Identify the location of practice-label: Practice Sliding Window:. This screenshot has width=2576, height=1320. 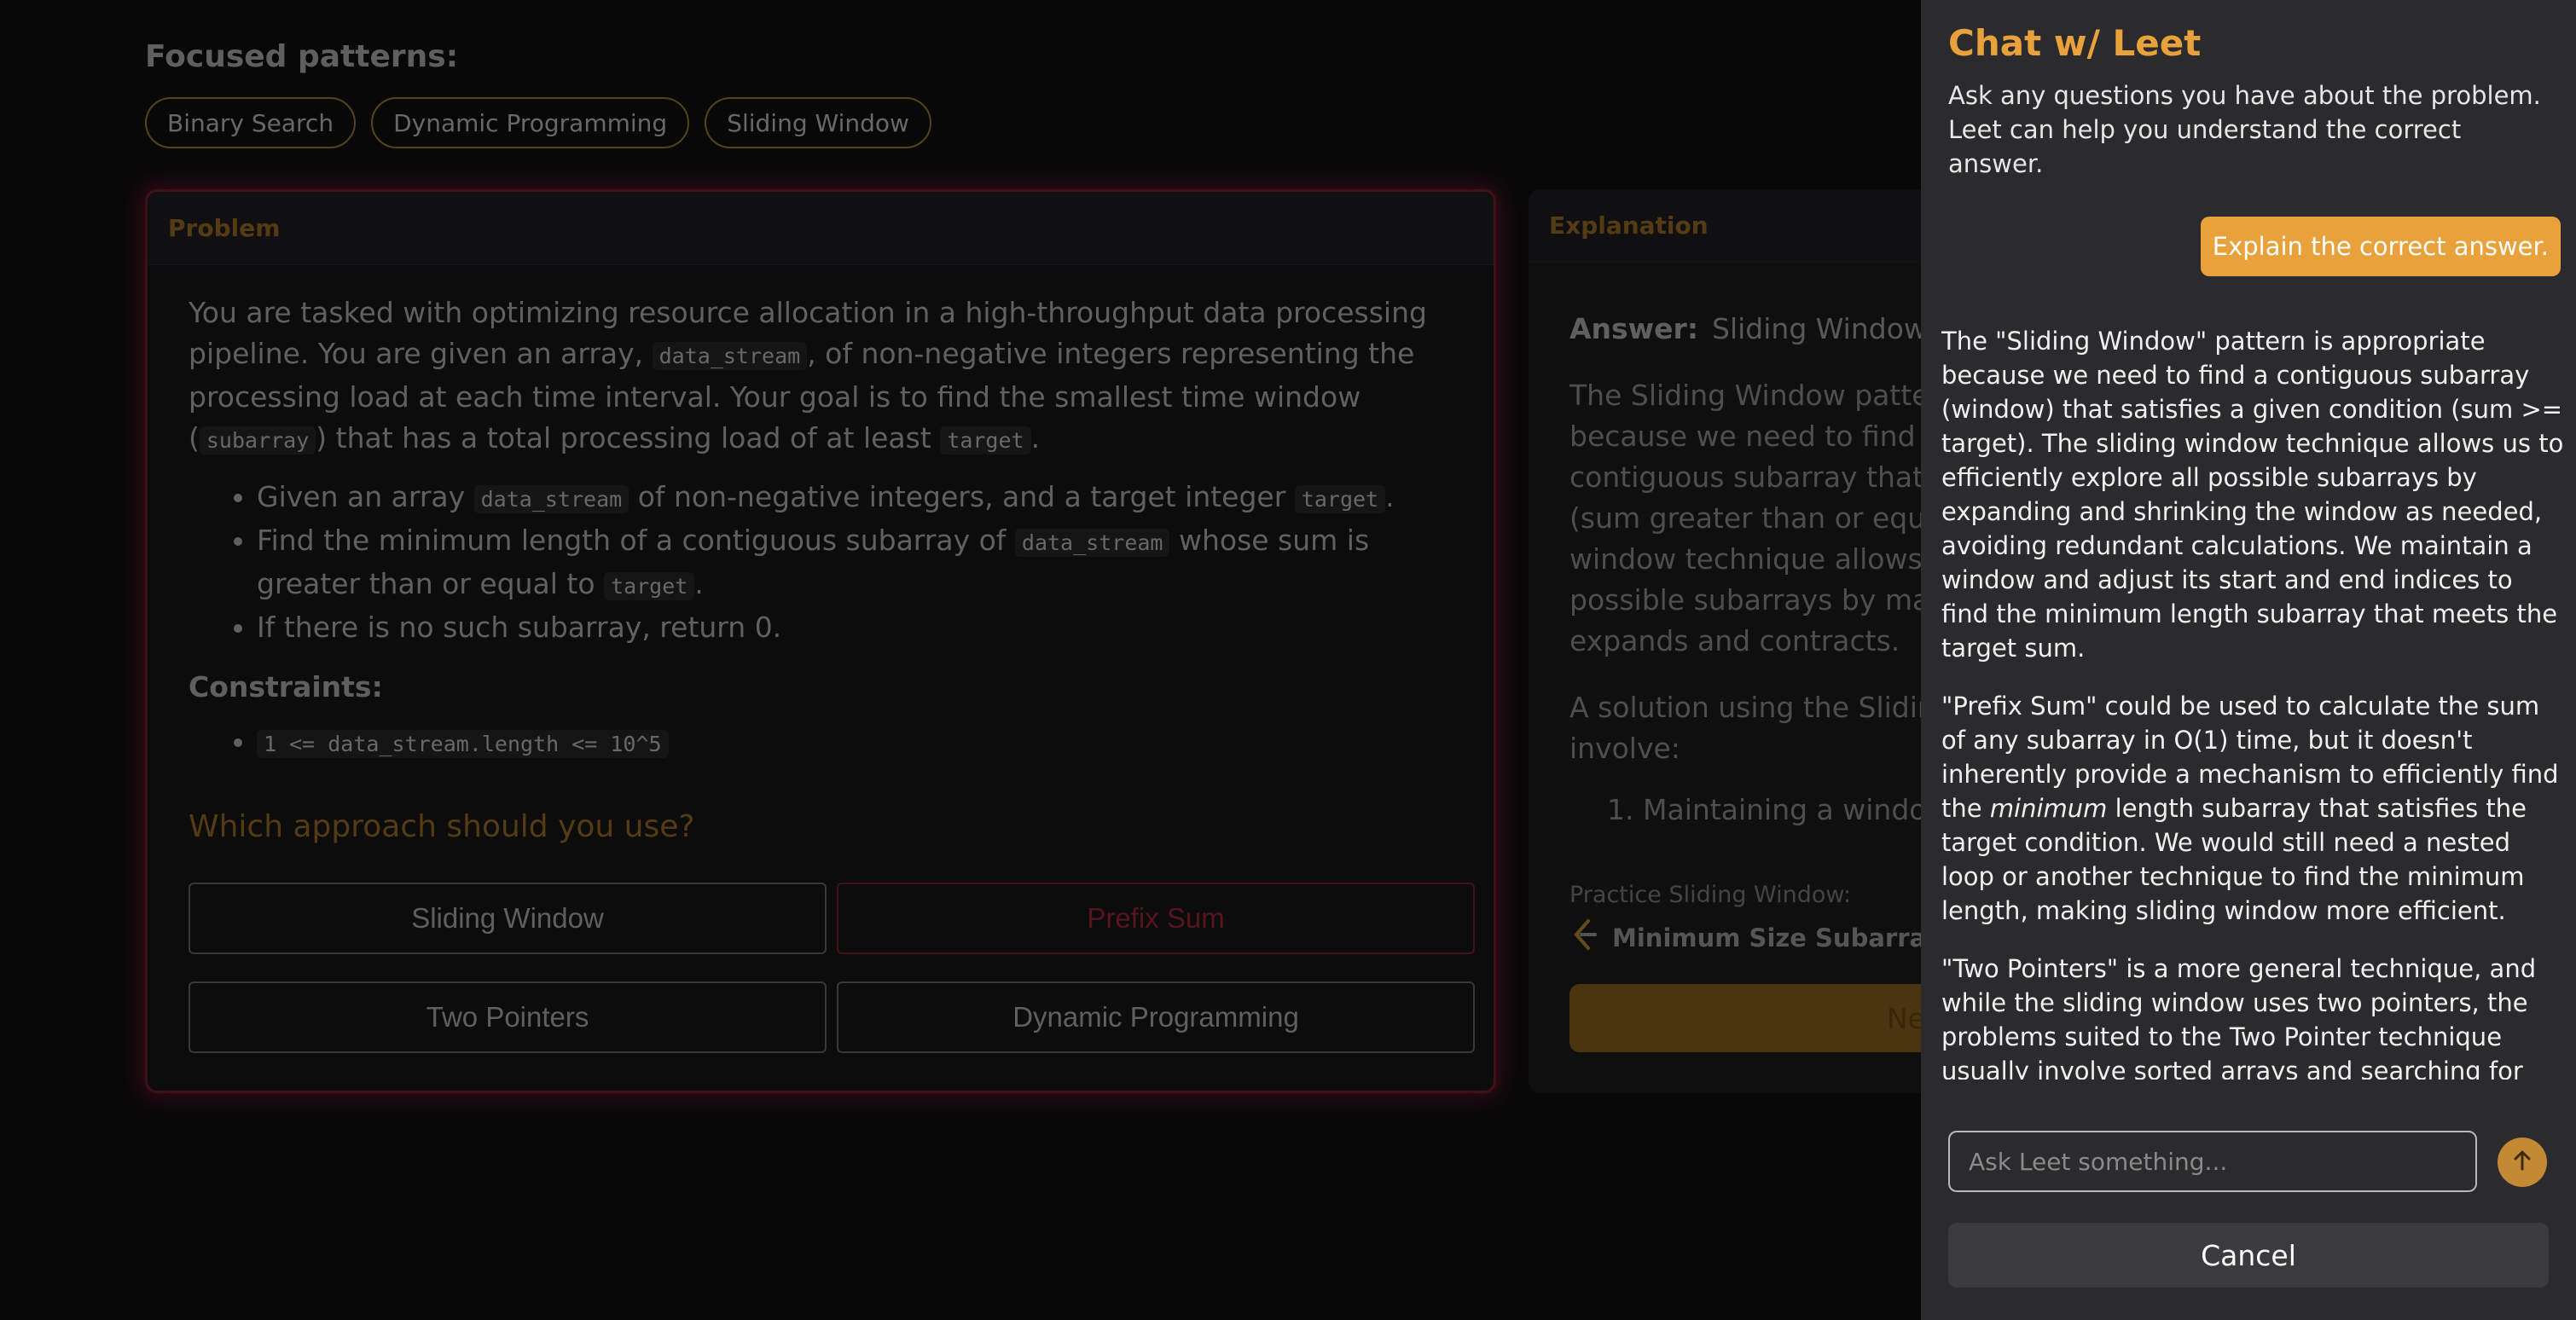
(1710, 895).